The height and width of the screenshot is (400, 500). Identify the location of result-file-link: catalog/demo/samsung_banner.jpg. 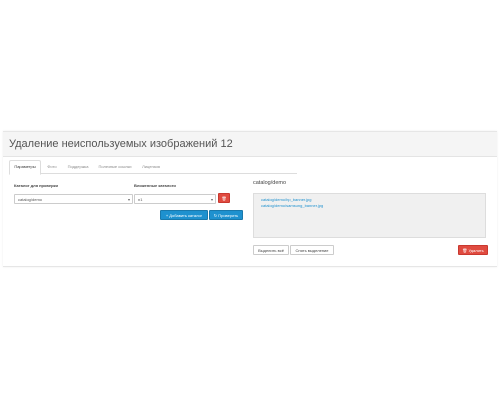
(292, 205).